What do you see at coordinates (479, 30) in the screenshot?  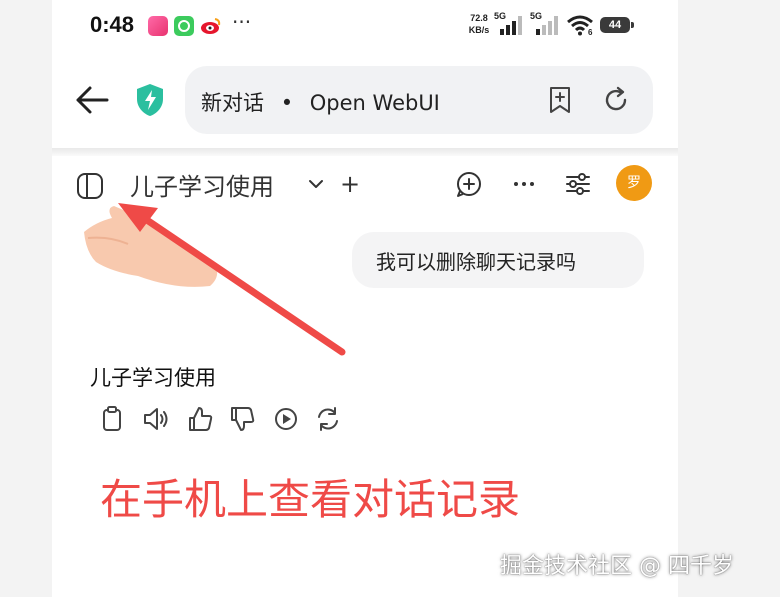 I see `network-speed-unit: KB/s` at bounding box center [479, 30].